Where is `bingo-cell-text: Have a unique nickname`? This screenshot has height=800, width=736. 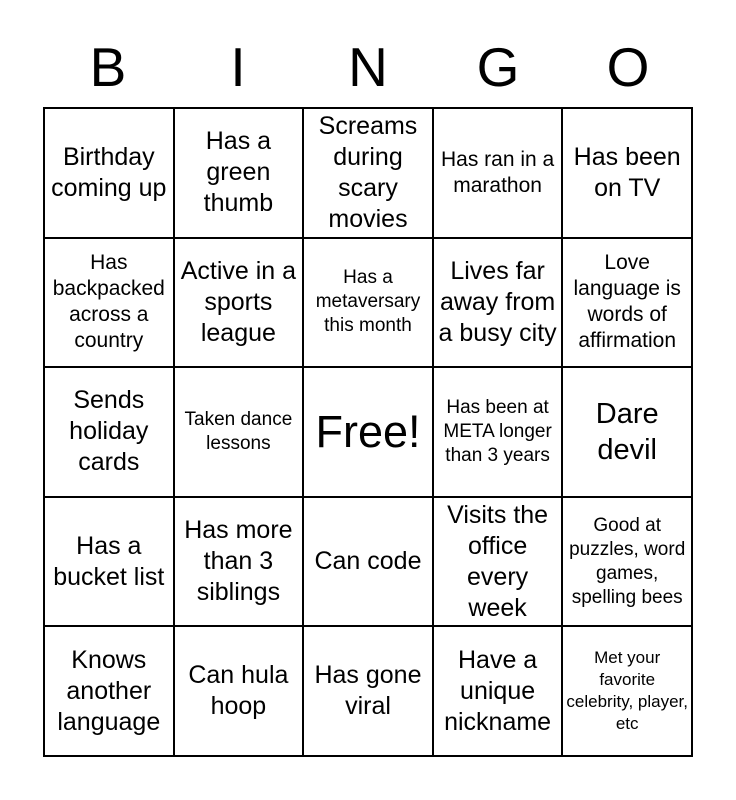 bingo-cell-text: Have a unique nickname is located at coordinates (498, 690).